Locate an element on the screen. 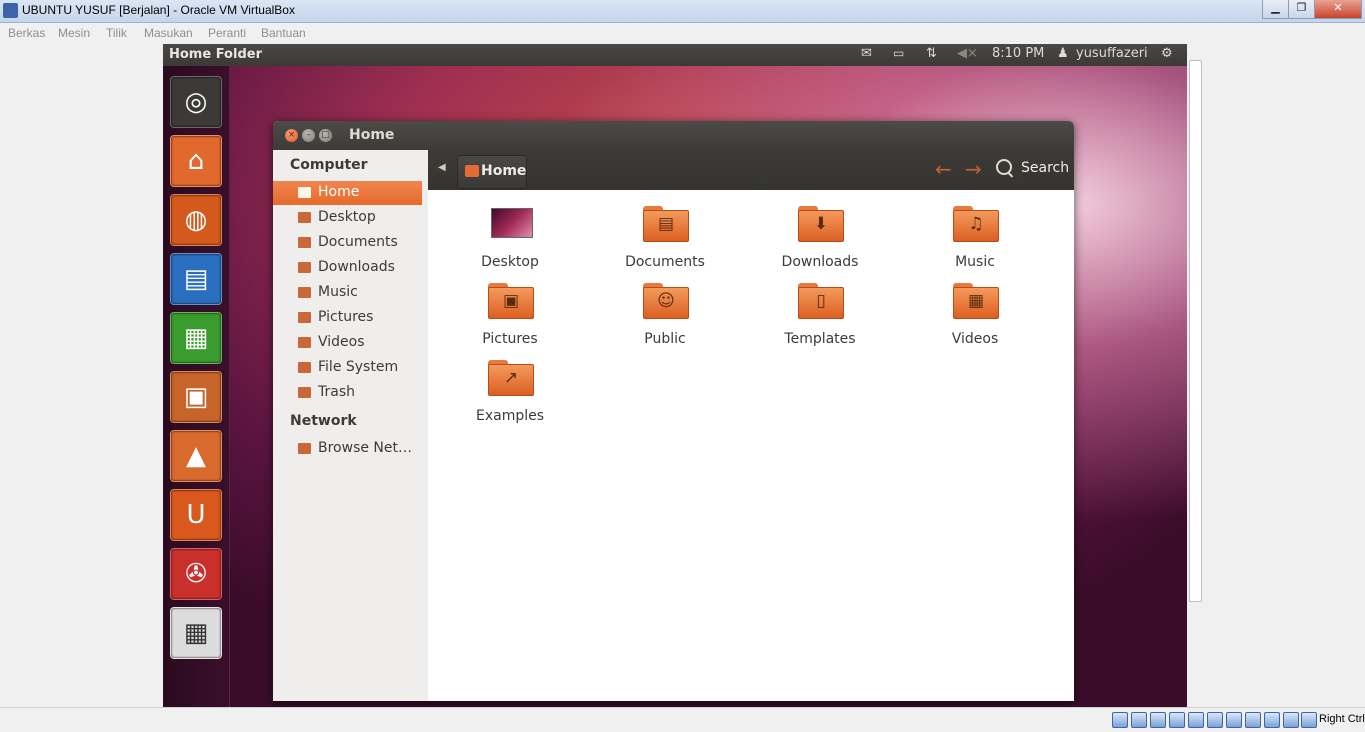 The height and width of the screenshot is (732, 1365). keyboard-icon is located at coordinates (1291, 720).